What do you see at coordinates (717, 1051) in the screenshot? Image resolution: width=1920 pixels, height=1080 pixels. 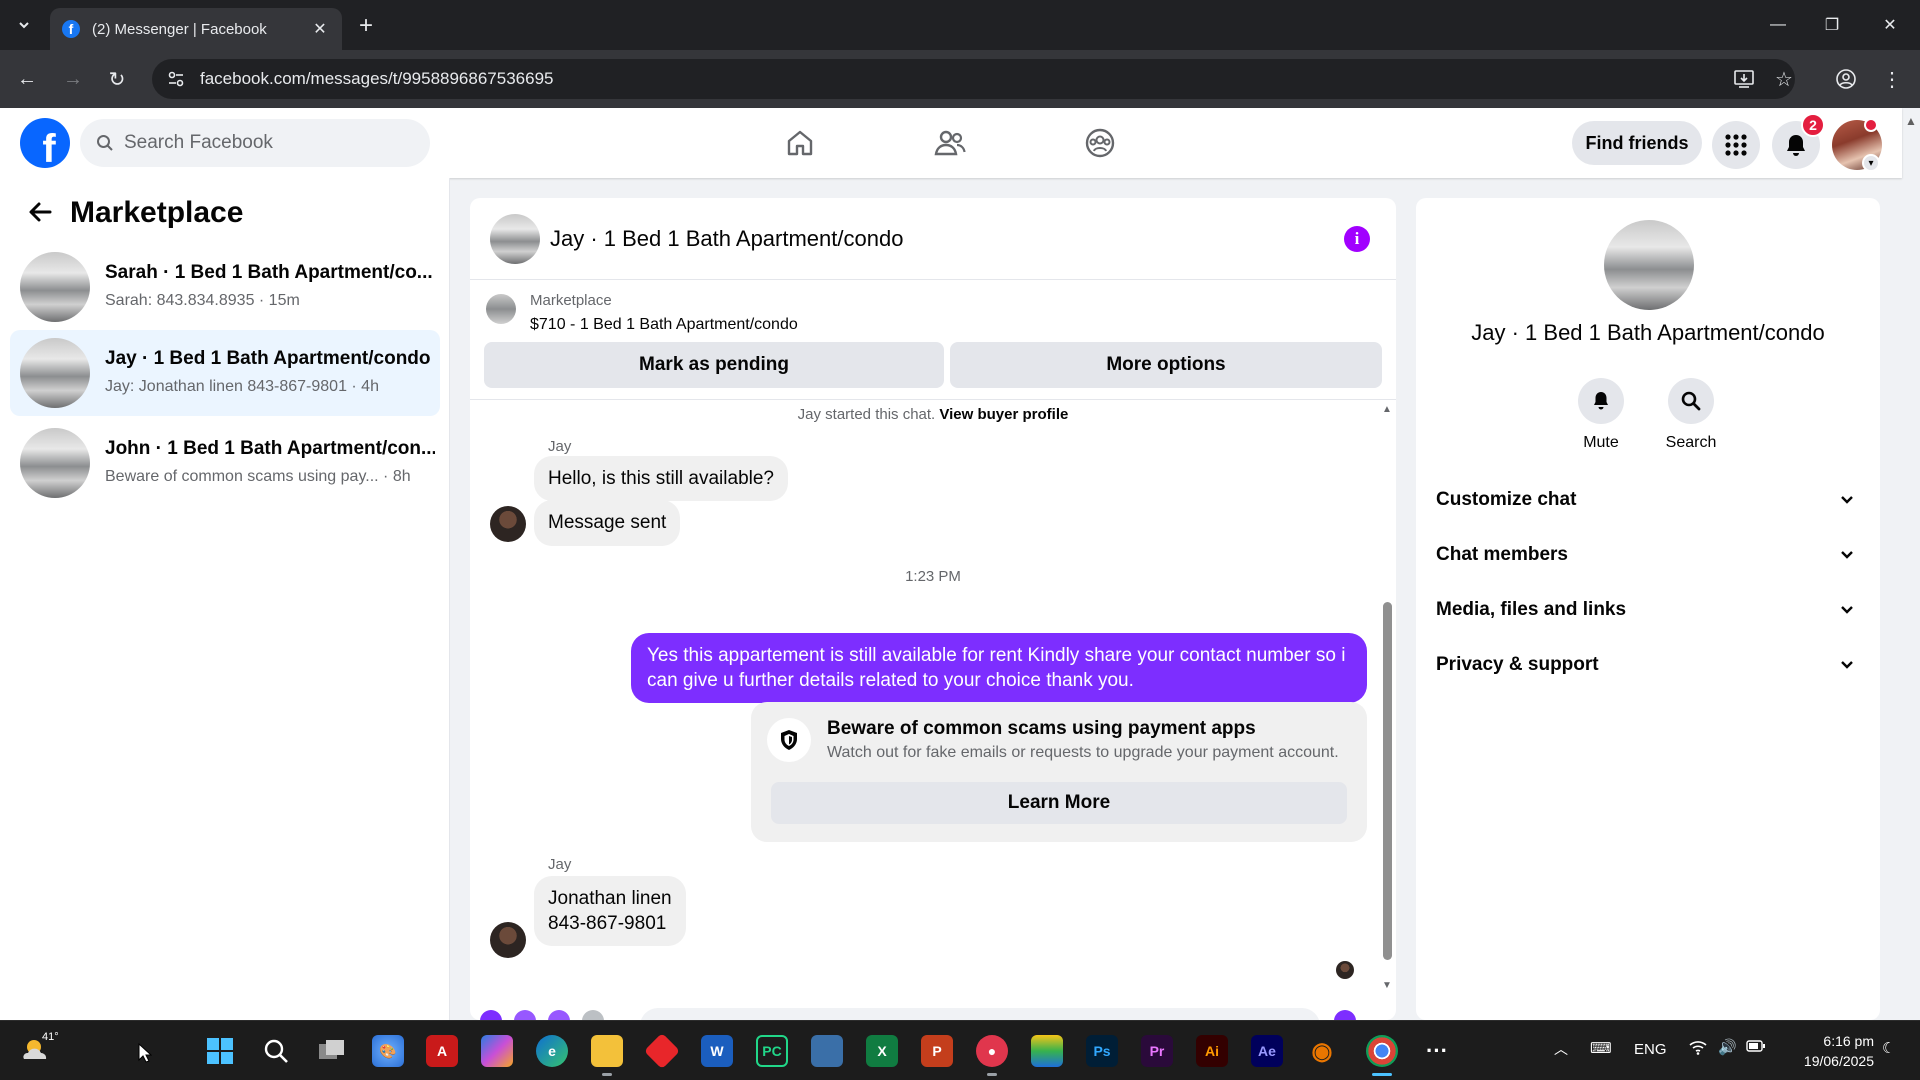 I see `word-app-icon: W` at bounding box center [717, 1051].